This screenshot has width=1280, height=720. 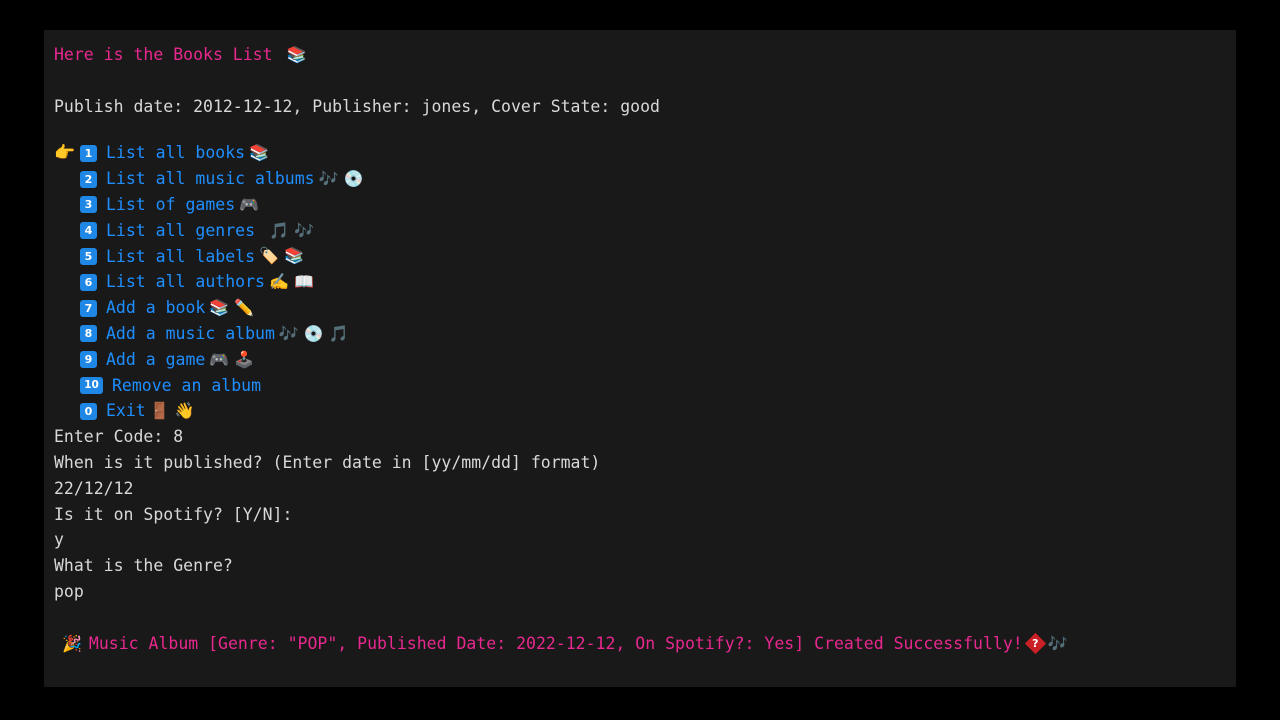 I want to click on keycap-badge: 7, so click(x=88, y=308).